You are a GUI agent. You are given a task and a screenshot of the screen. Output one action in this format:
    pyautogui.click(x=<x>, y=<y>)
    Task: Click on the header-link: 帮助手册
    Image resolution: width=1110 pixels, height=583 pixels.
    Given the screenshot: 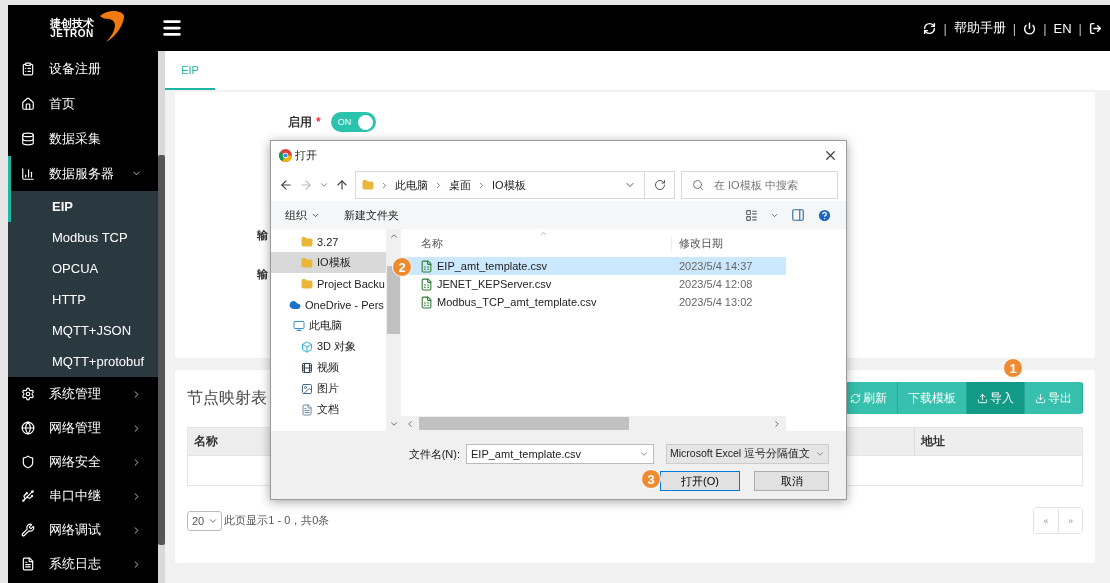 What is the action you would take?
    pyautogui.click(x=979, y=28)
    